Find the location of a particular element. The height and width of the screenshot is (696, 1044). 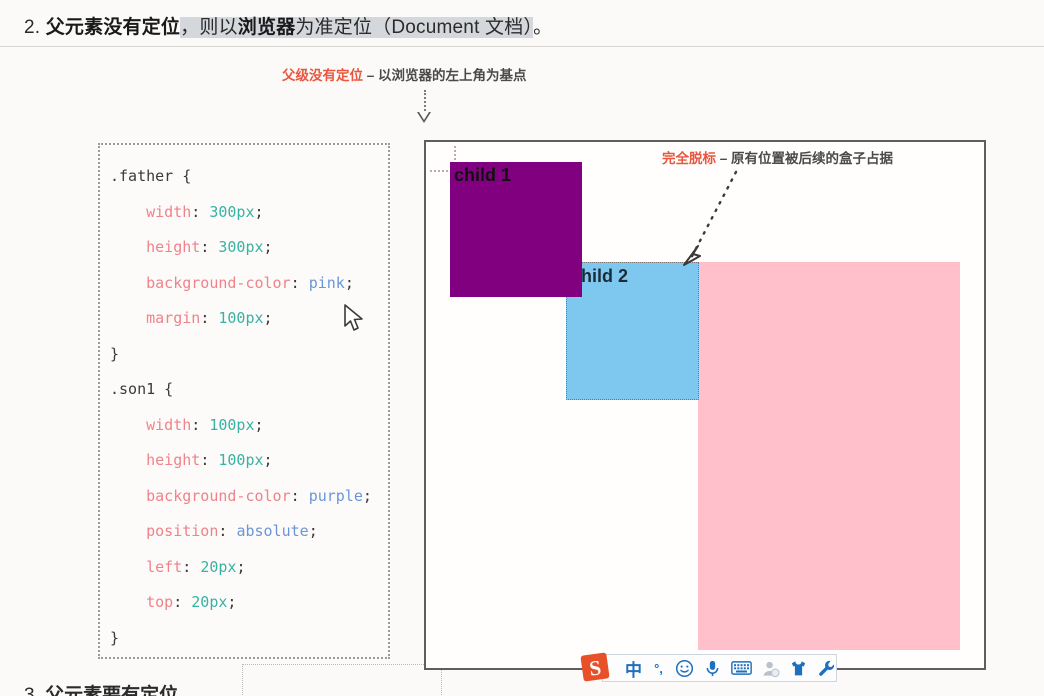

code-line: width: 300px; is located at coordinates (244, 213).